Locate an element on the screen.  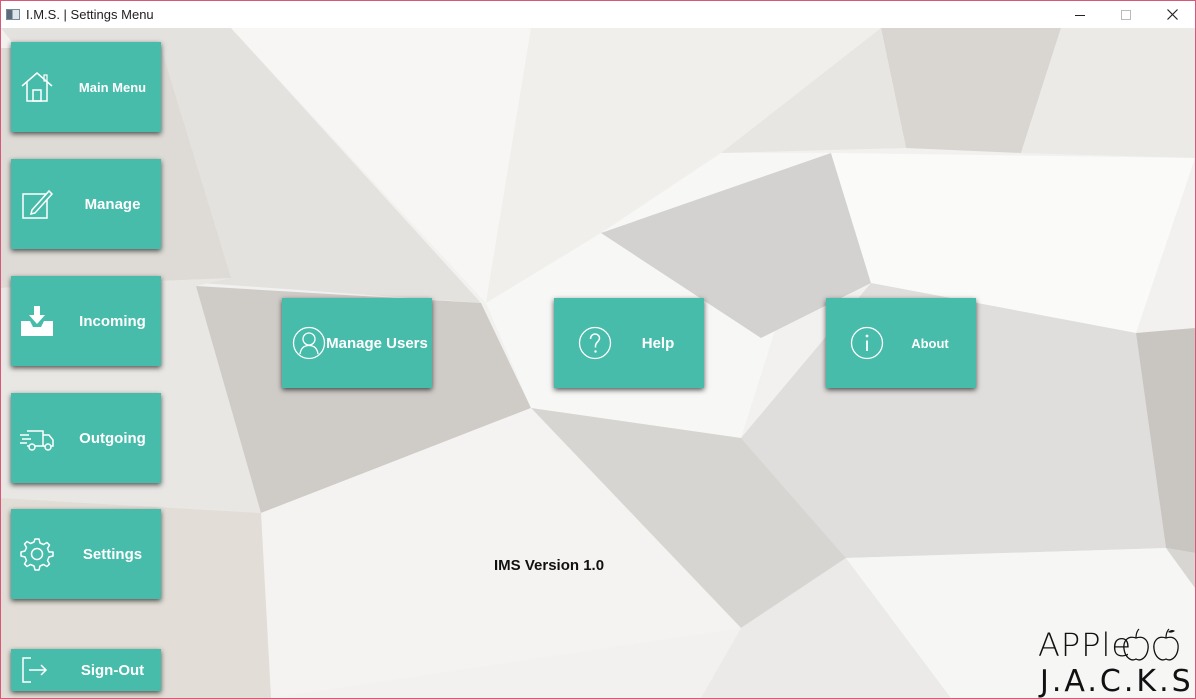
sidebar-item-sign-out: Sign-Out is located at coordinates (86, 670).